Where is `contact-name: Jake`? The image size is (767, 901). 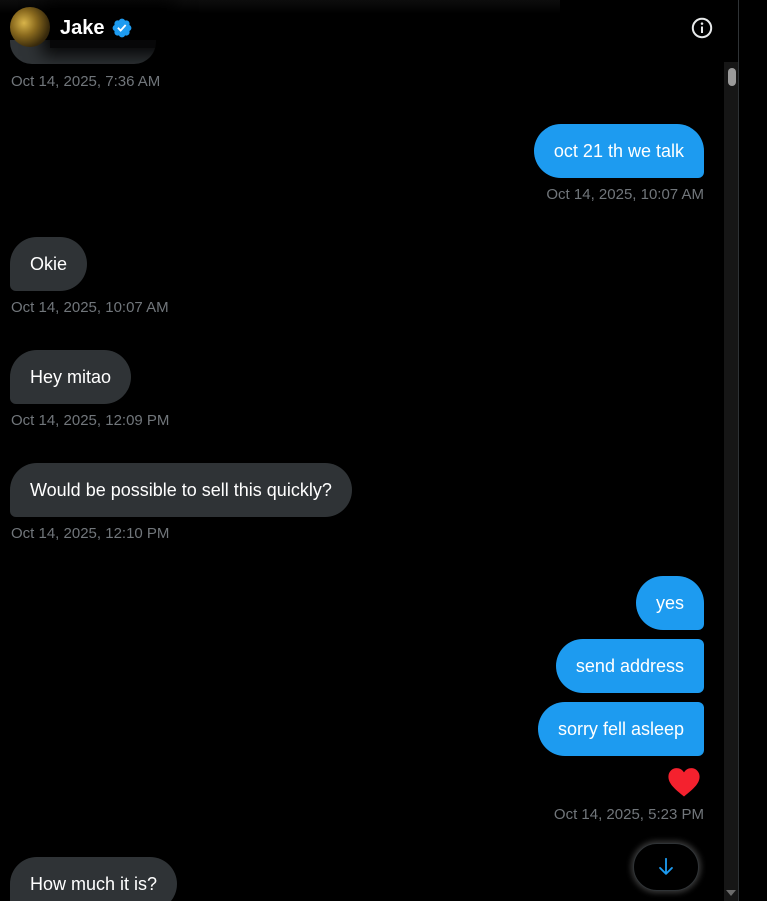 contact-name: Jake is located at coordinates (82, 28).